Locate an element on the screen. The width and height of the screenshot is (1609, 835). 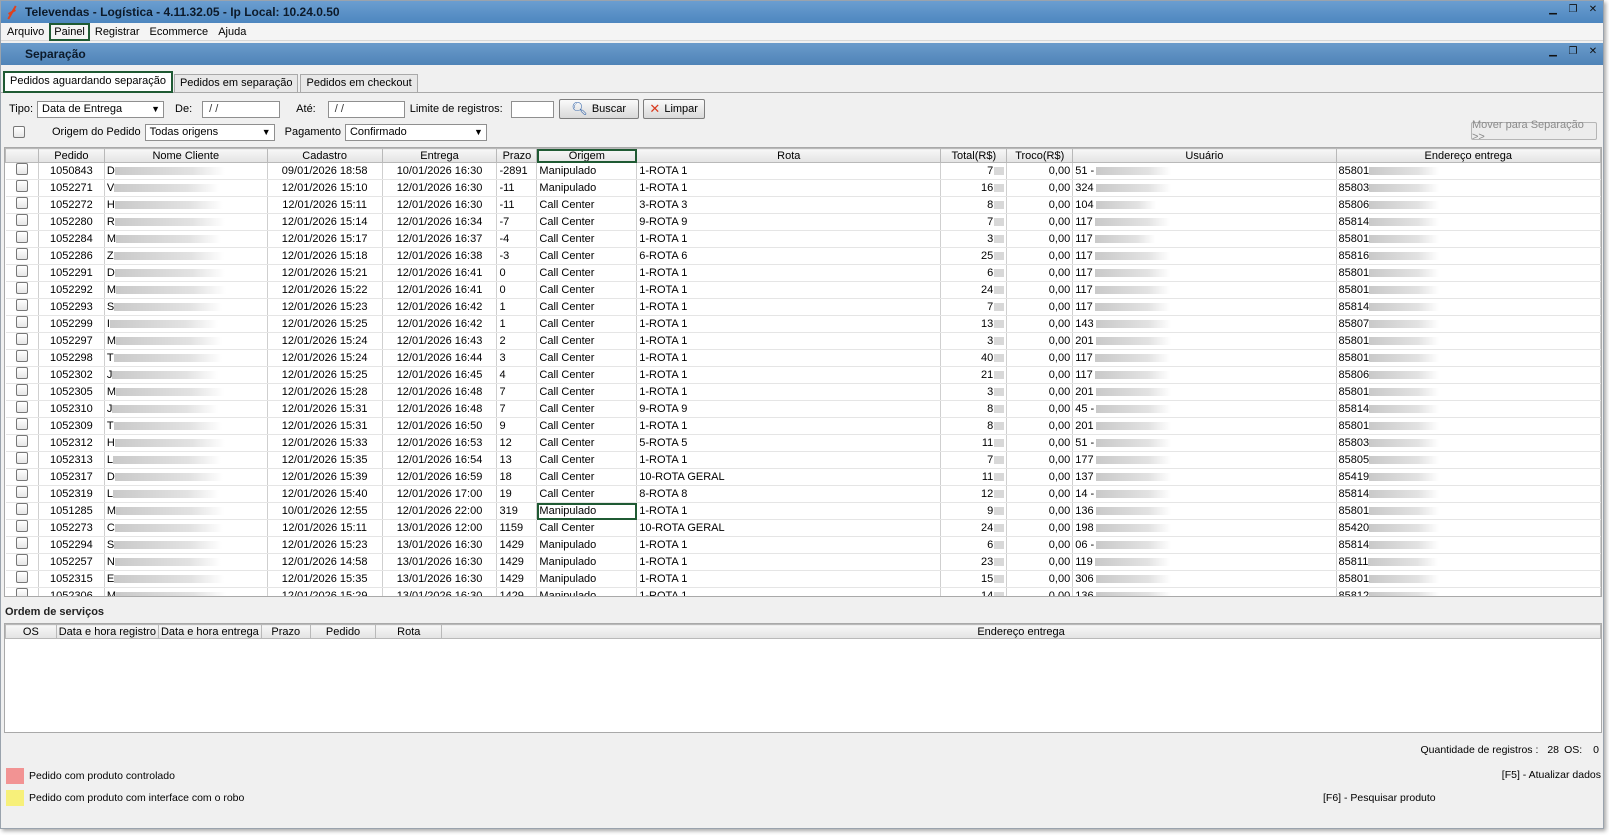
col-header-endereco: Endereço entrega is located at coordinates (1468, 155).